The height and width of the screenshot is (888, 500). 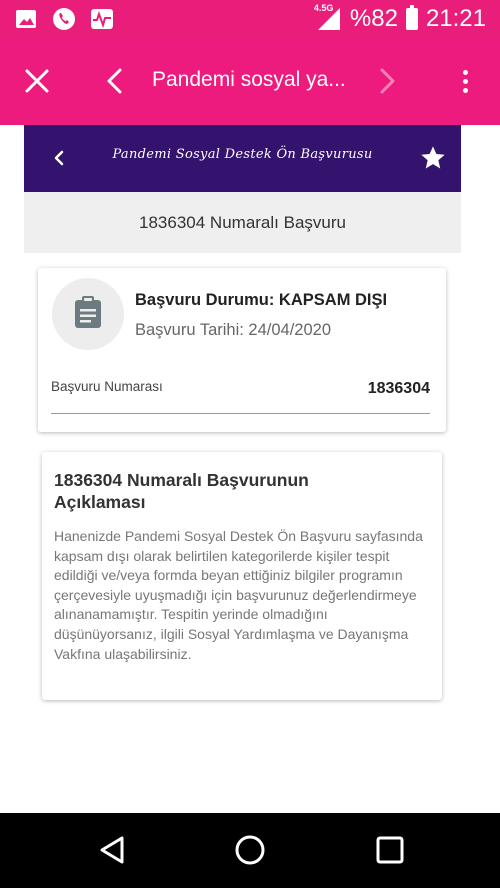 I want to click on nav-home-icon, so click(x=250, y=850).